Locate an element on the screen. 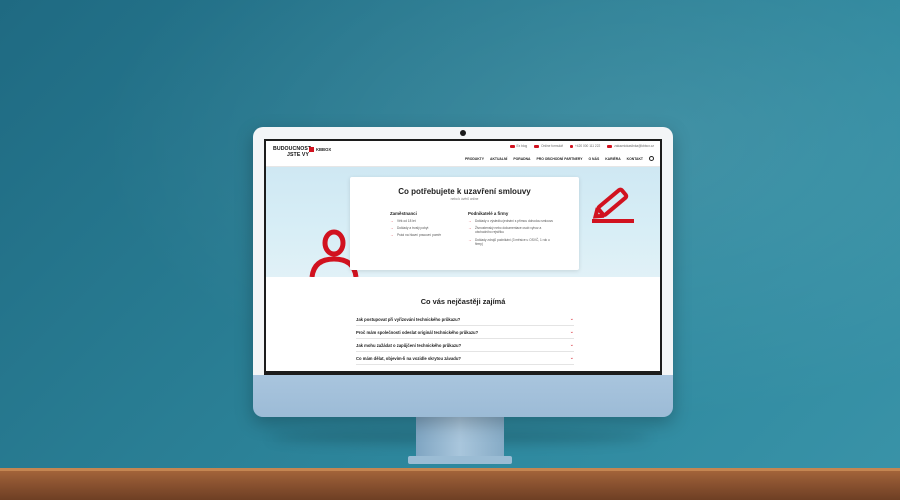 Image resolution: width=900 pixels, height=500 pixels. nav-kariera: KARIÉRA is located at coordinates (612, 159).